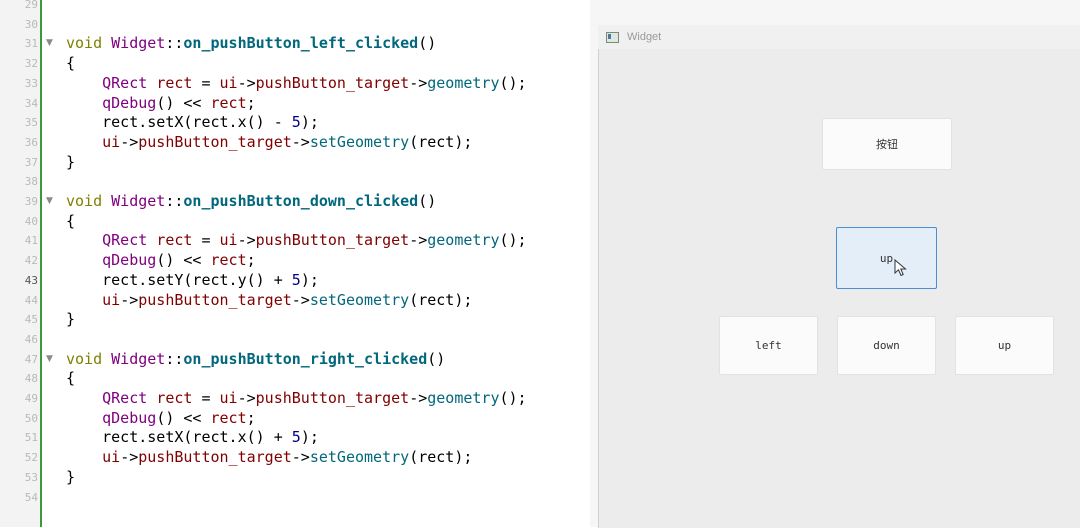 The image size is (1080, 528). I want to click on target-button: 按钮, so click(887, 144).